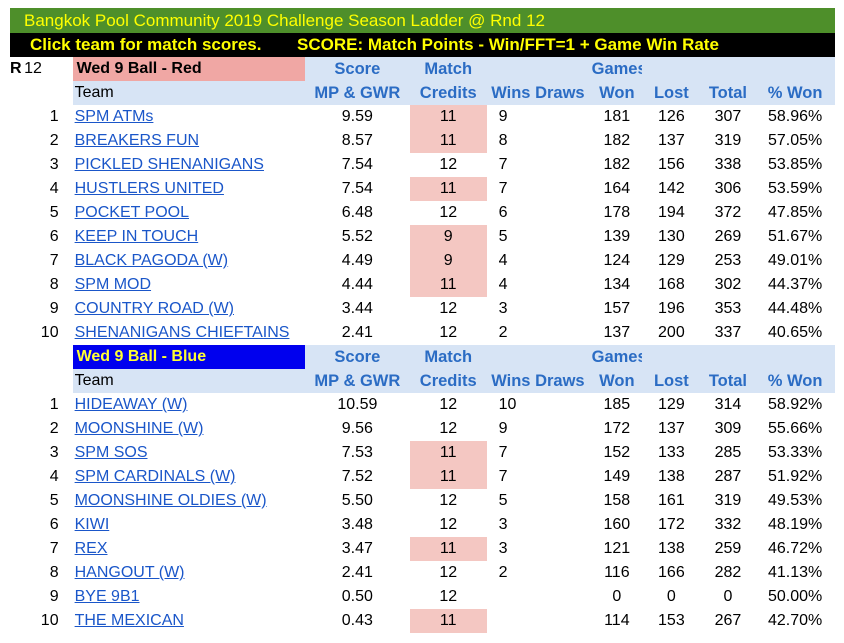 This screenshot has width=844, height=643. What do you see at coordinates (169, 164) in the screenshot?
I see `team-link: PICKLED SHENANIGANS` at bounding box center [169, 164].